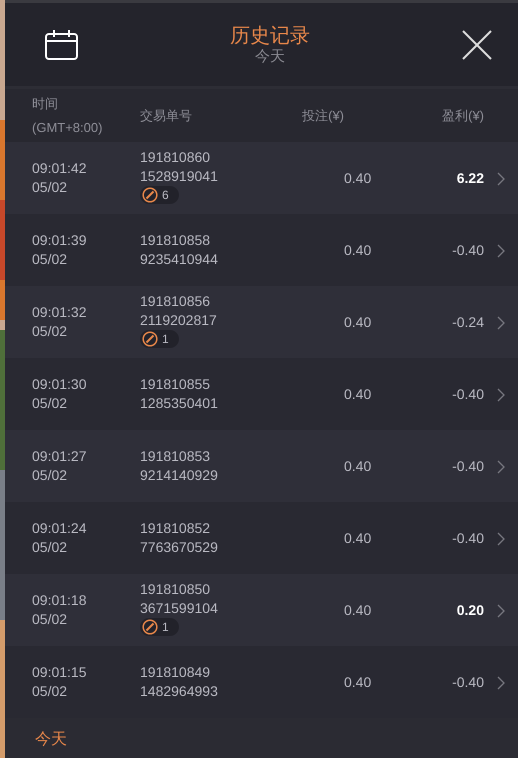 The width and height of the screenshot is (518, 758). Describe the element at coordinates (179, 466) in the screenshot. I see `order-number: 191810853 9214140929` at that location.